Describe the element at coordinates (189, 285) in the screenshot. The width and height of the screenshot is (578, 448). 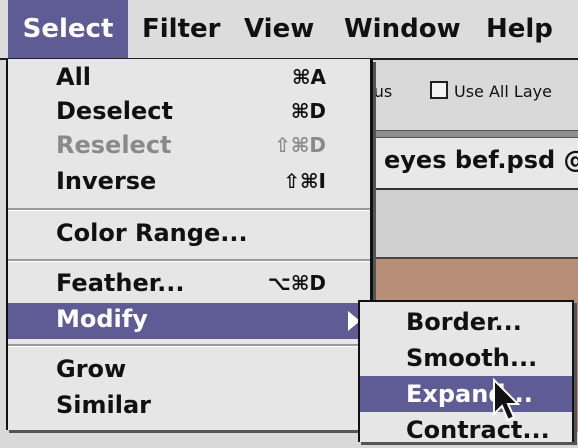
I see `menu-item-feather: Feather... ⌥⌘D` at that location.